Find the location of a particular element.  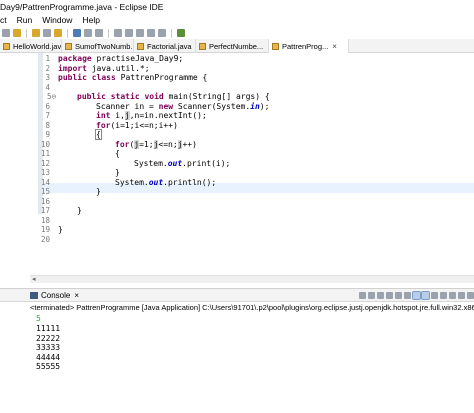

current-line-highlight is located at coordinates (258, 188).